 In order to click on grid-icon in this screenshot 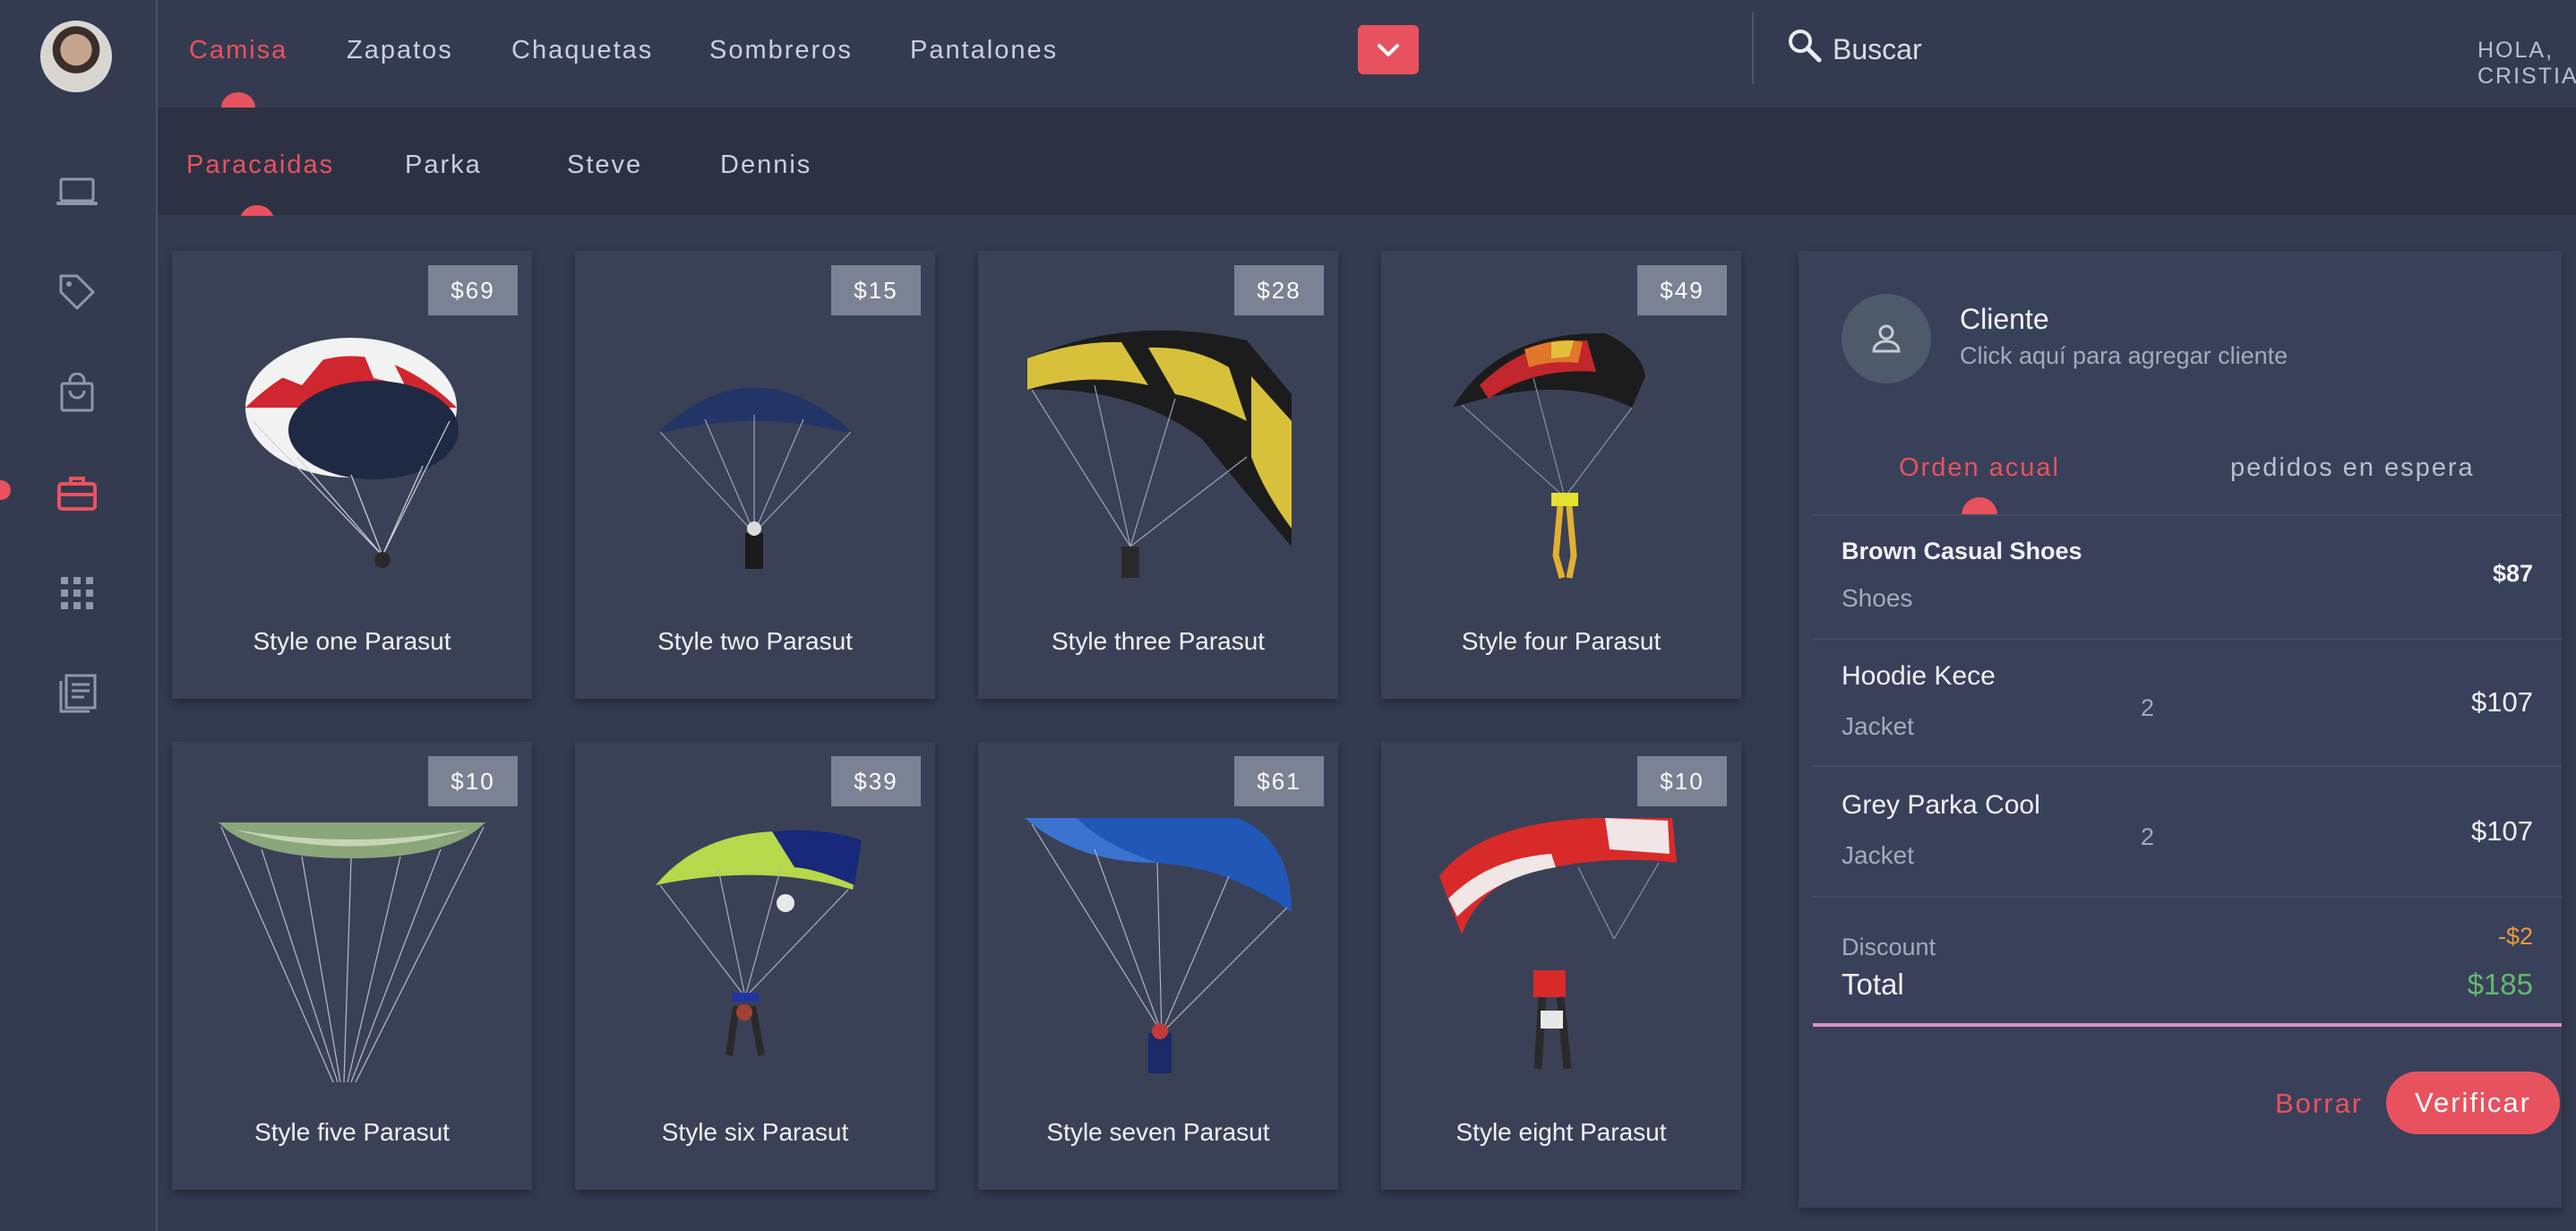, I will do `click(77, 593)`.